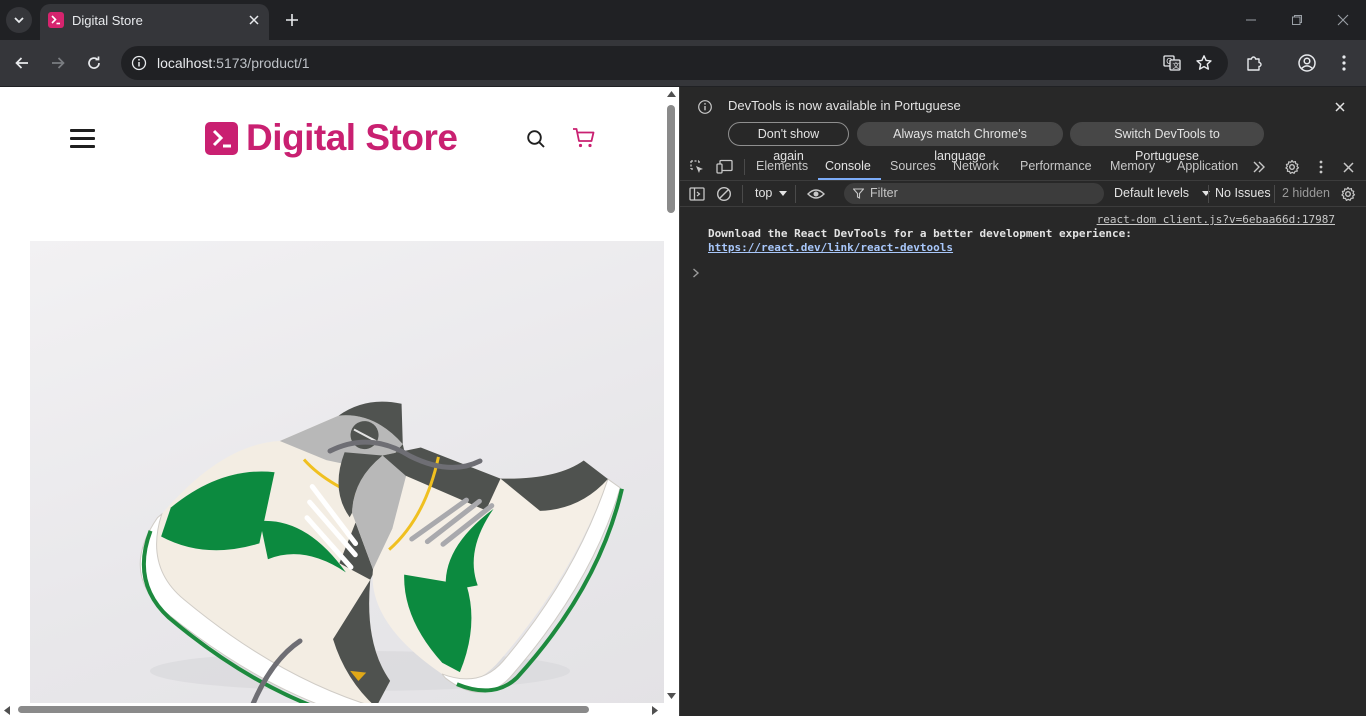  I want to click on device-toolbar-icon, so click(725, 167).